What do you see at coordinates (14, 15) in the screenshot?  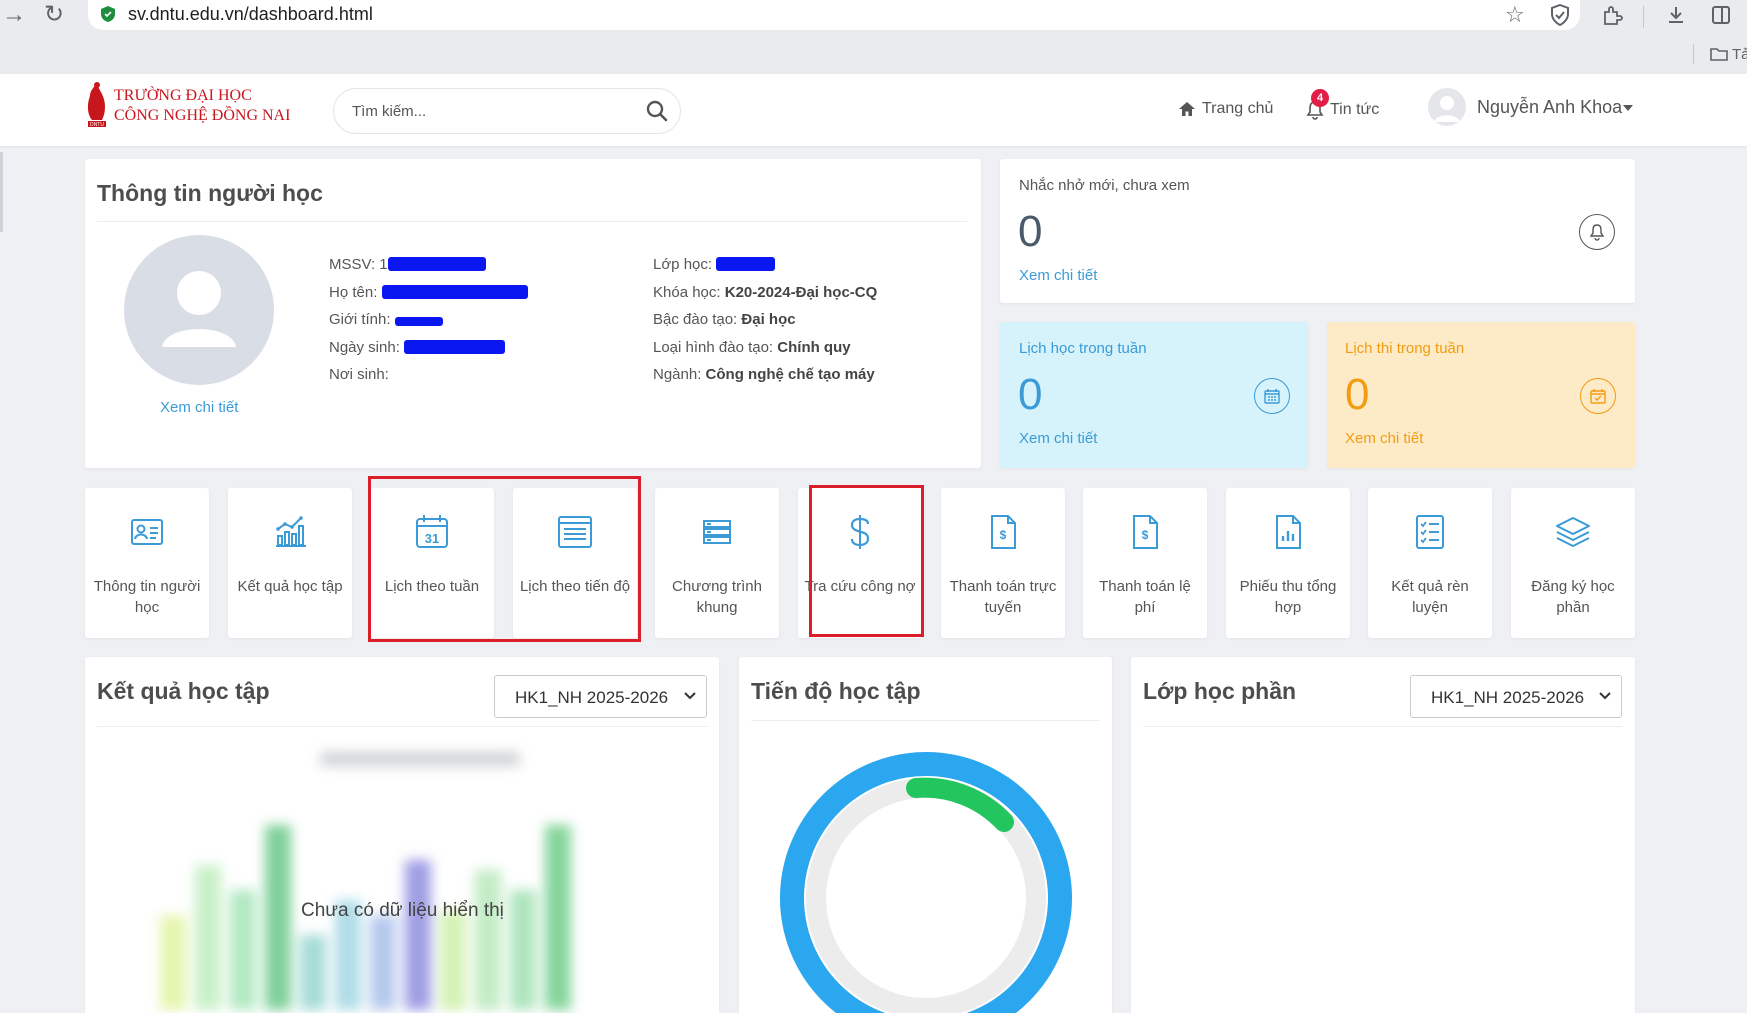 I see `back-arrow-icon: →` at bounding box center [14, 15].